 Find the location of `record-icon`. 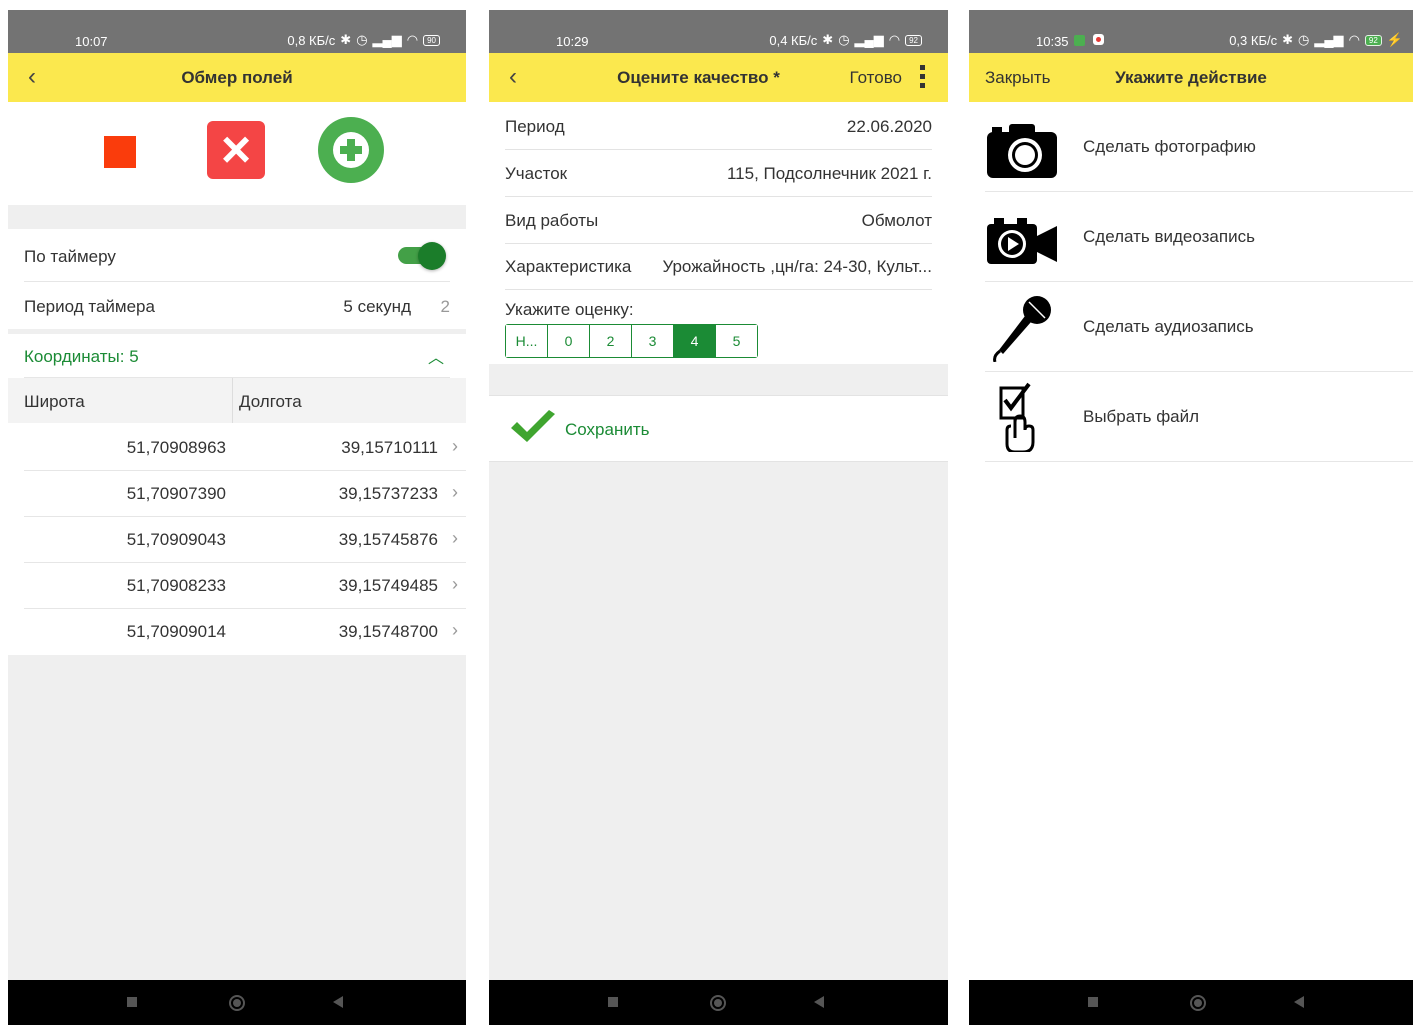

record-icon is located at coordinates (1098, 39).